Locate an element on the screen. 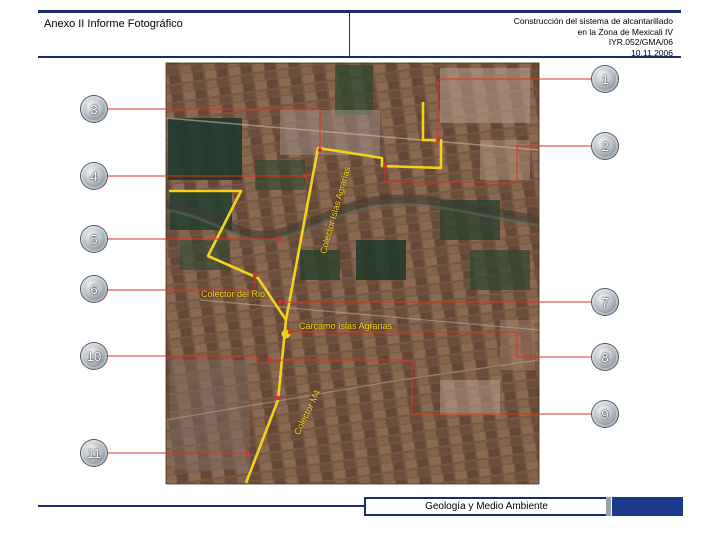 The height and width of the screenshot is (540, 720). marker-number: 11 is located at coordinates (94, 453).